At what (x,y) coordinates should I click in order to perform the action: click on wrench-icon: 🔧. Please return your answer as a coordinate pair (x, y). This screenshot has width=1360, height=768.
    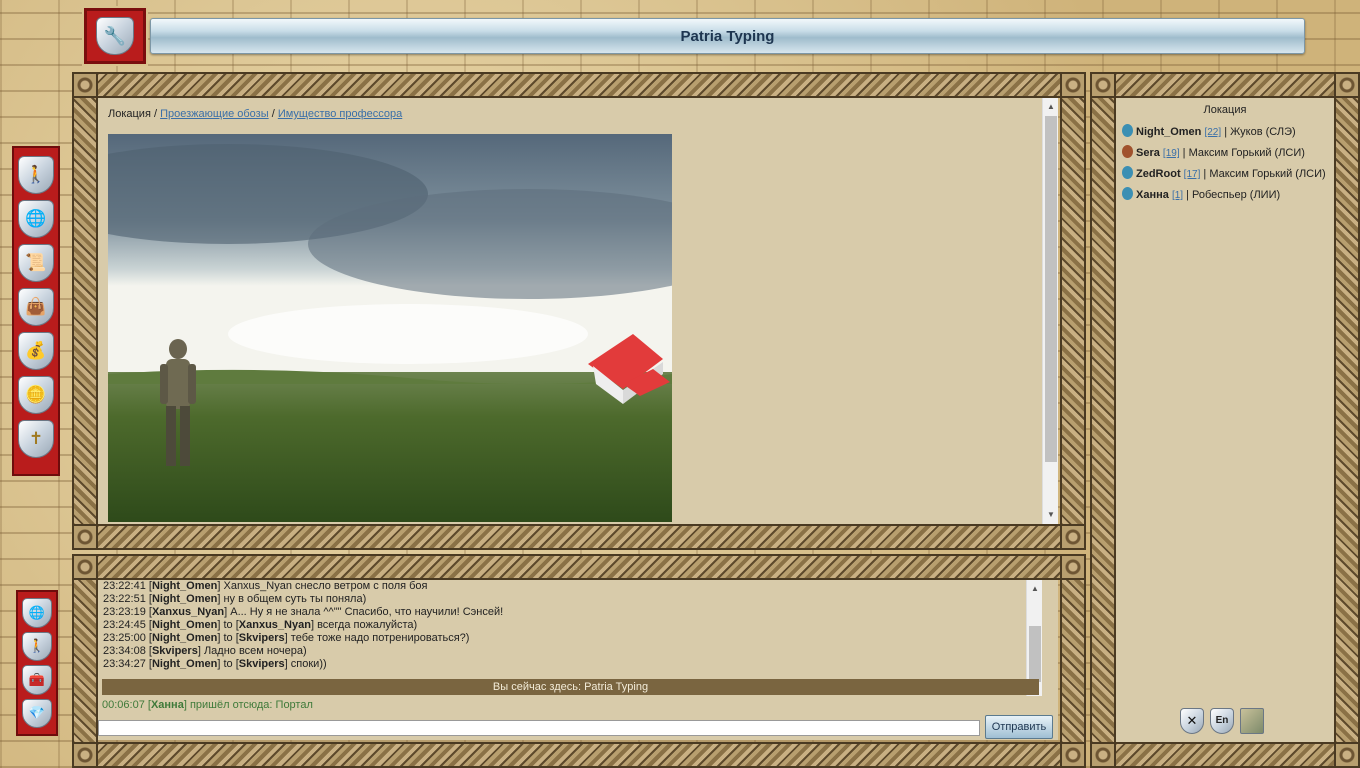
    Looking at the image, I should click on (115, 36).